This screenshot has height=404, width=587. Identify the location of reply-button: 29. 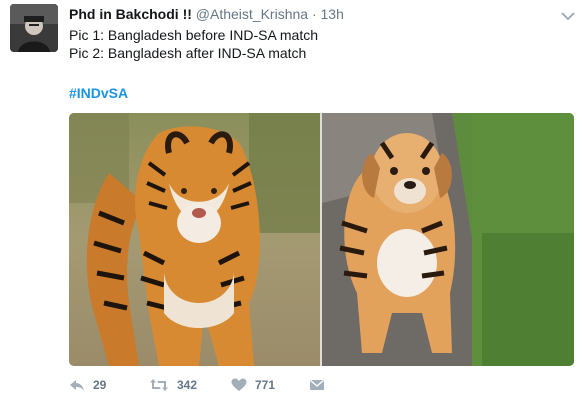
(87, 385).